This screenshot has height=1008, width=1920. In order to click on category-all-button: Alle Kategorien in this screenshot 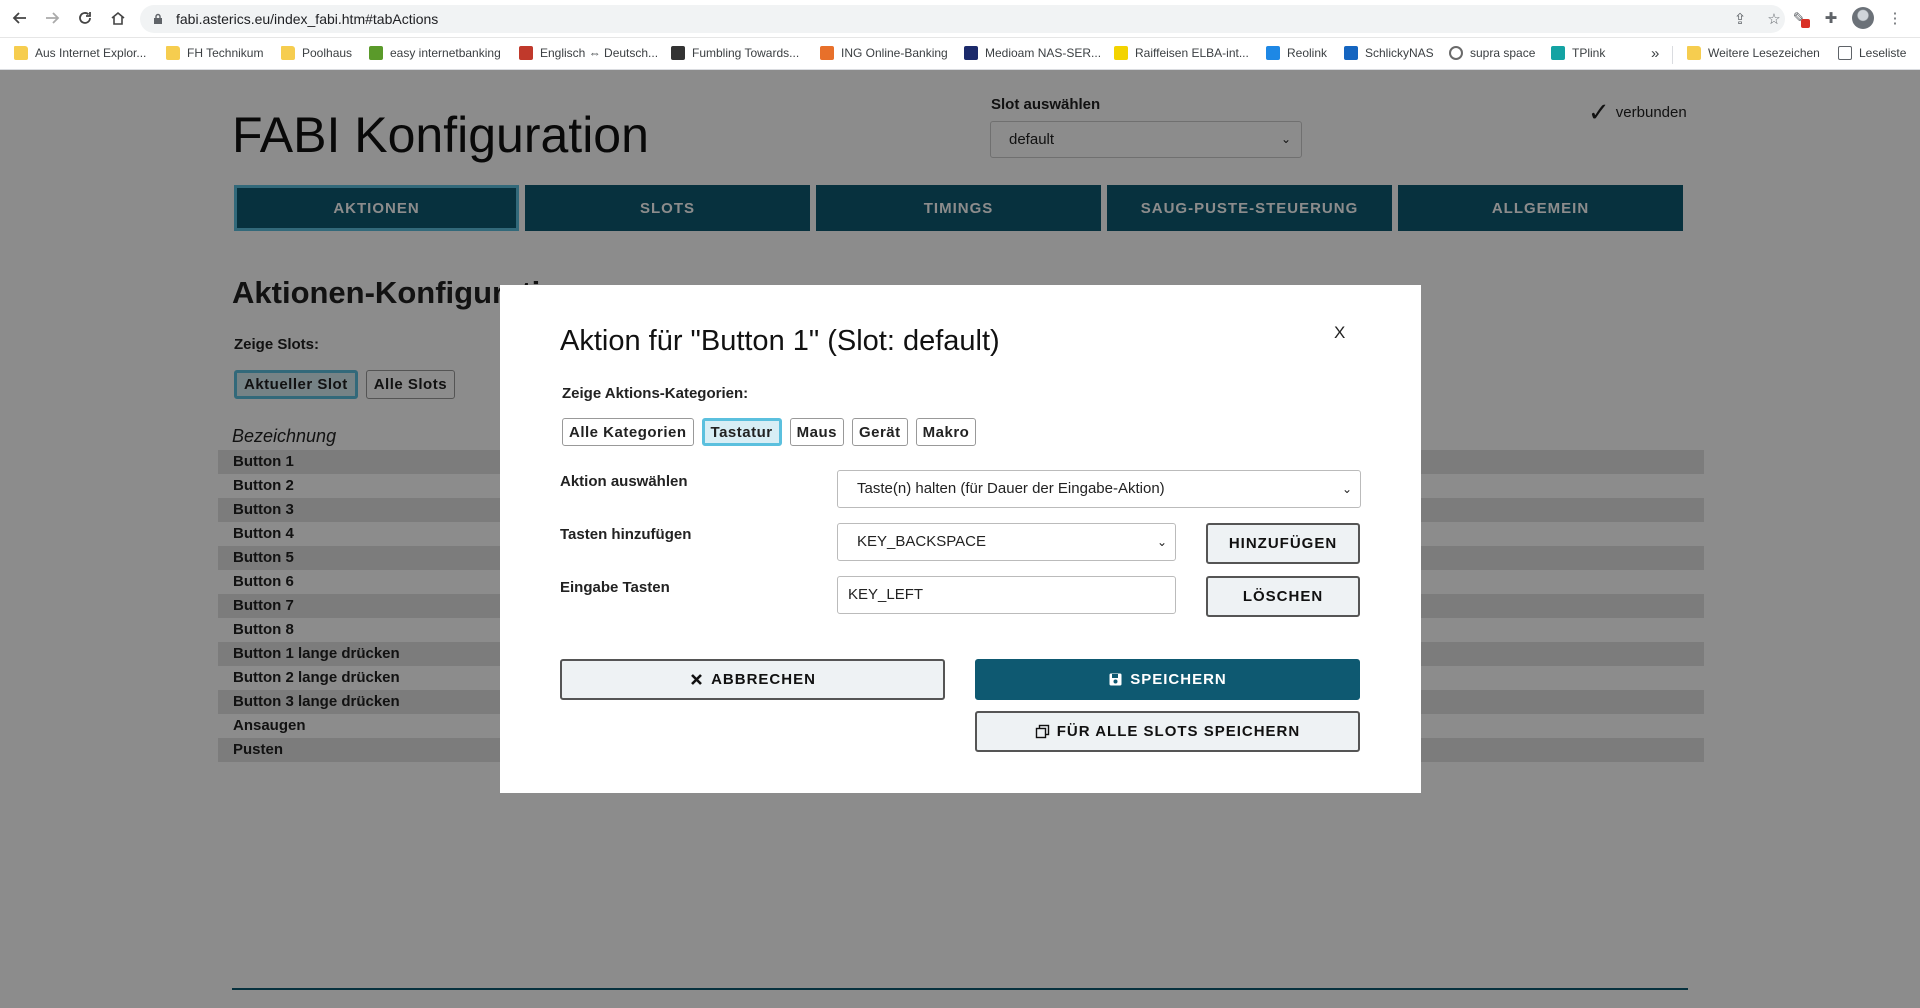, I will do `click(628, 432)`.